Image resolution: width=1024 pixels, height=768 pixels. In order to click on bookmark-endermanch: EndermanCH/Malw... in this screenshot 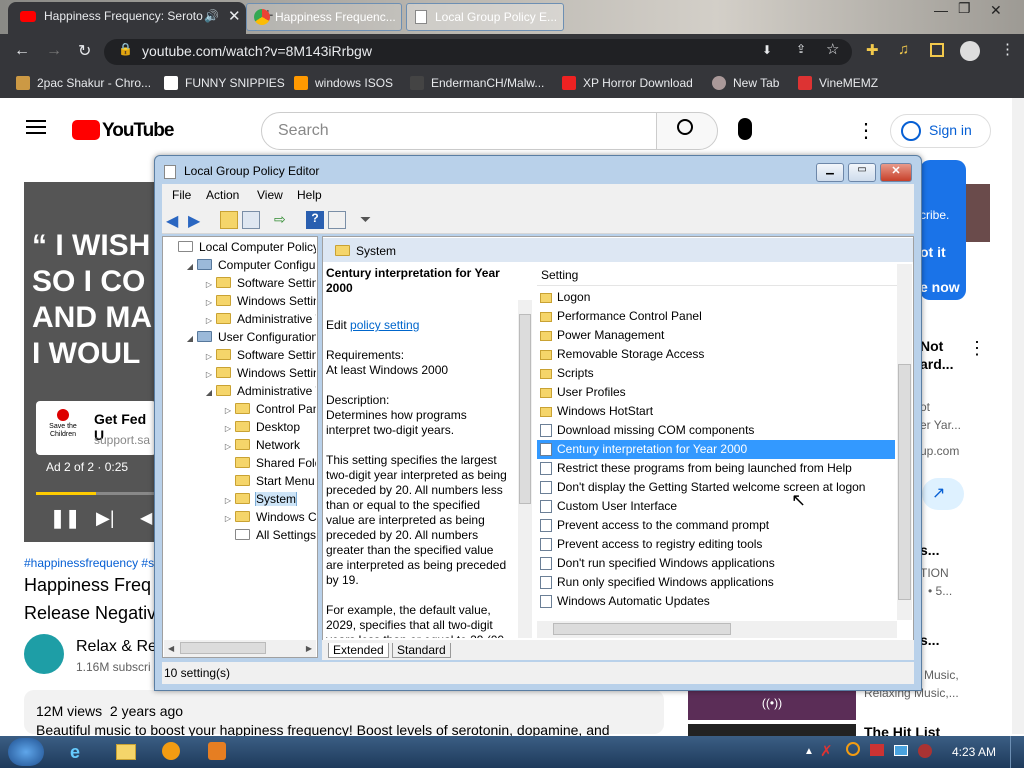, I will do `click(477, 83)`.